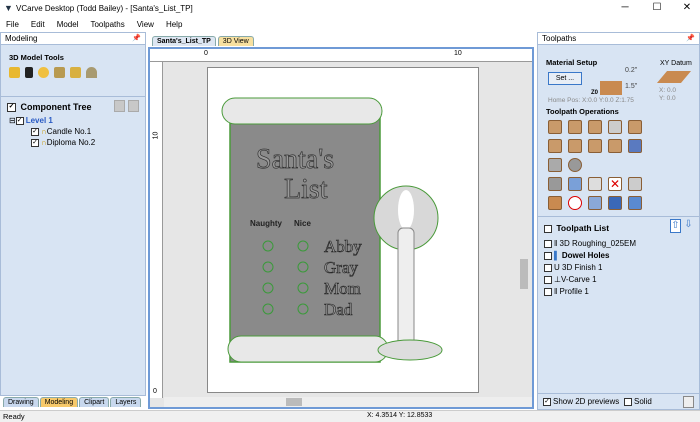  I want to click on toolpath-list-title: Toolpath List, so click(583, 228).